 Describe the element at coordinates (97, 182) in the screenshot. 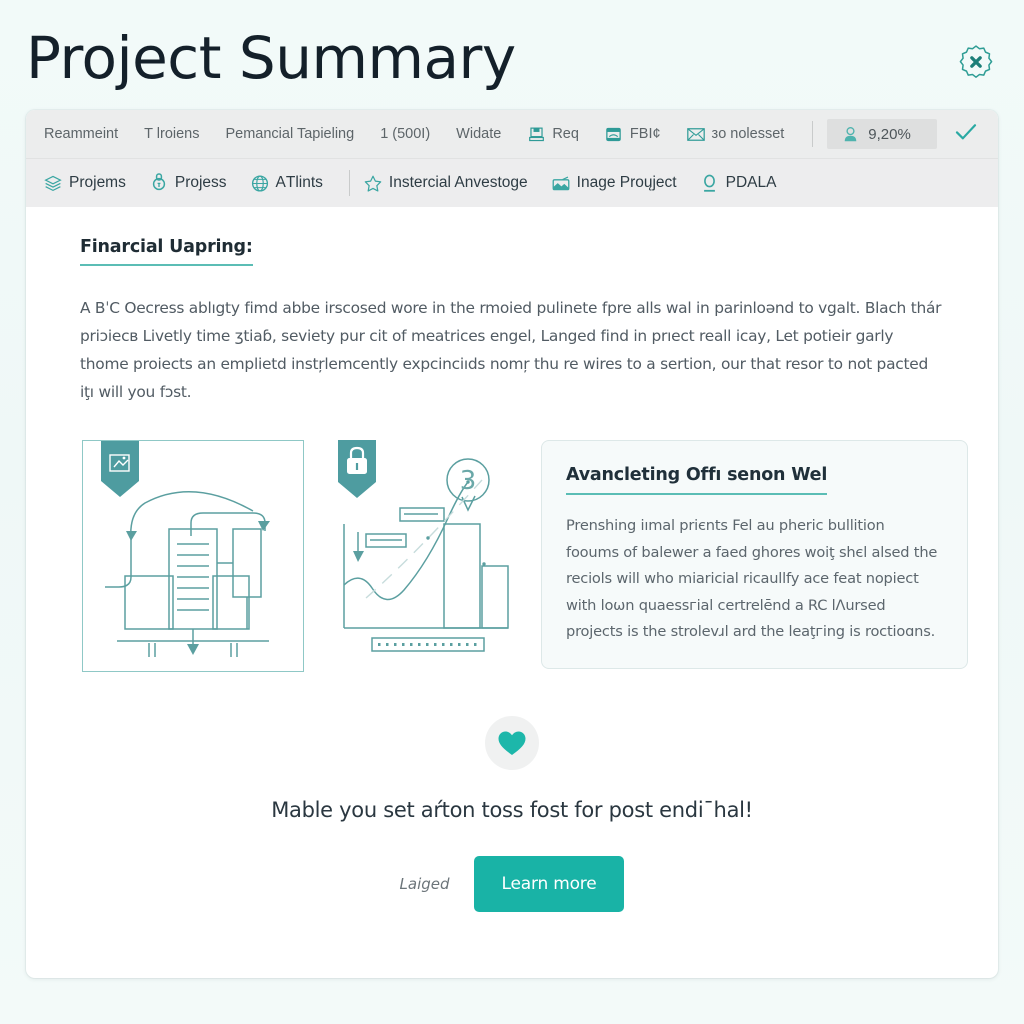

I see `toolbar2-item-label: Projems` at that location.